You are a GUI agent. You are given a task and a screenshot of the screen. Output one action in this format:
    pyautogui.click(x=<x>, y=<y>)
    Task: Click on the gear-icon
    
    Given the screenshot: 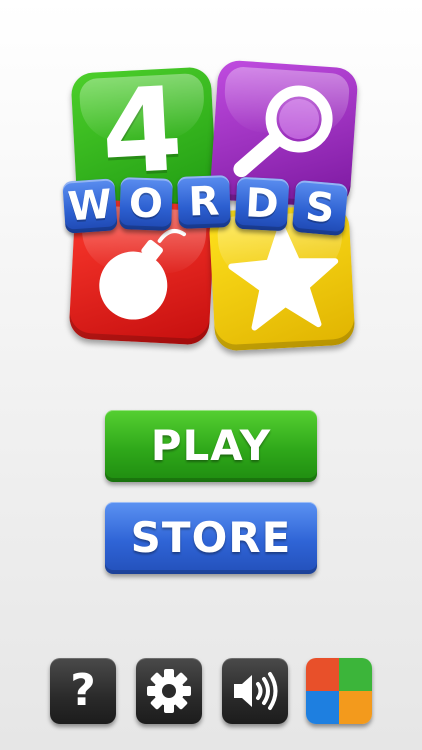 What is the action you would take?
    pyautogui.click(x=169, y=691)
    